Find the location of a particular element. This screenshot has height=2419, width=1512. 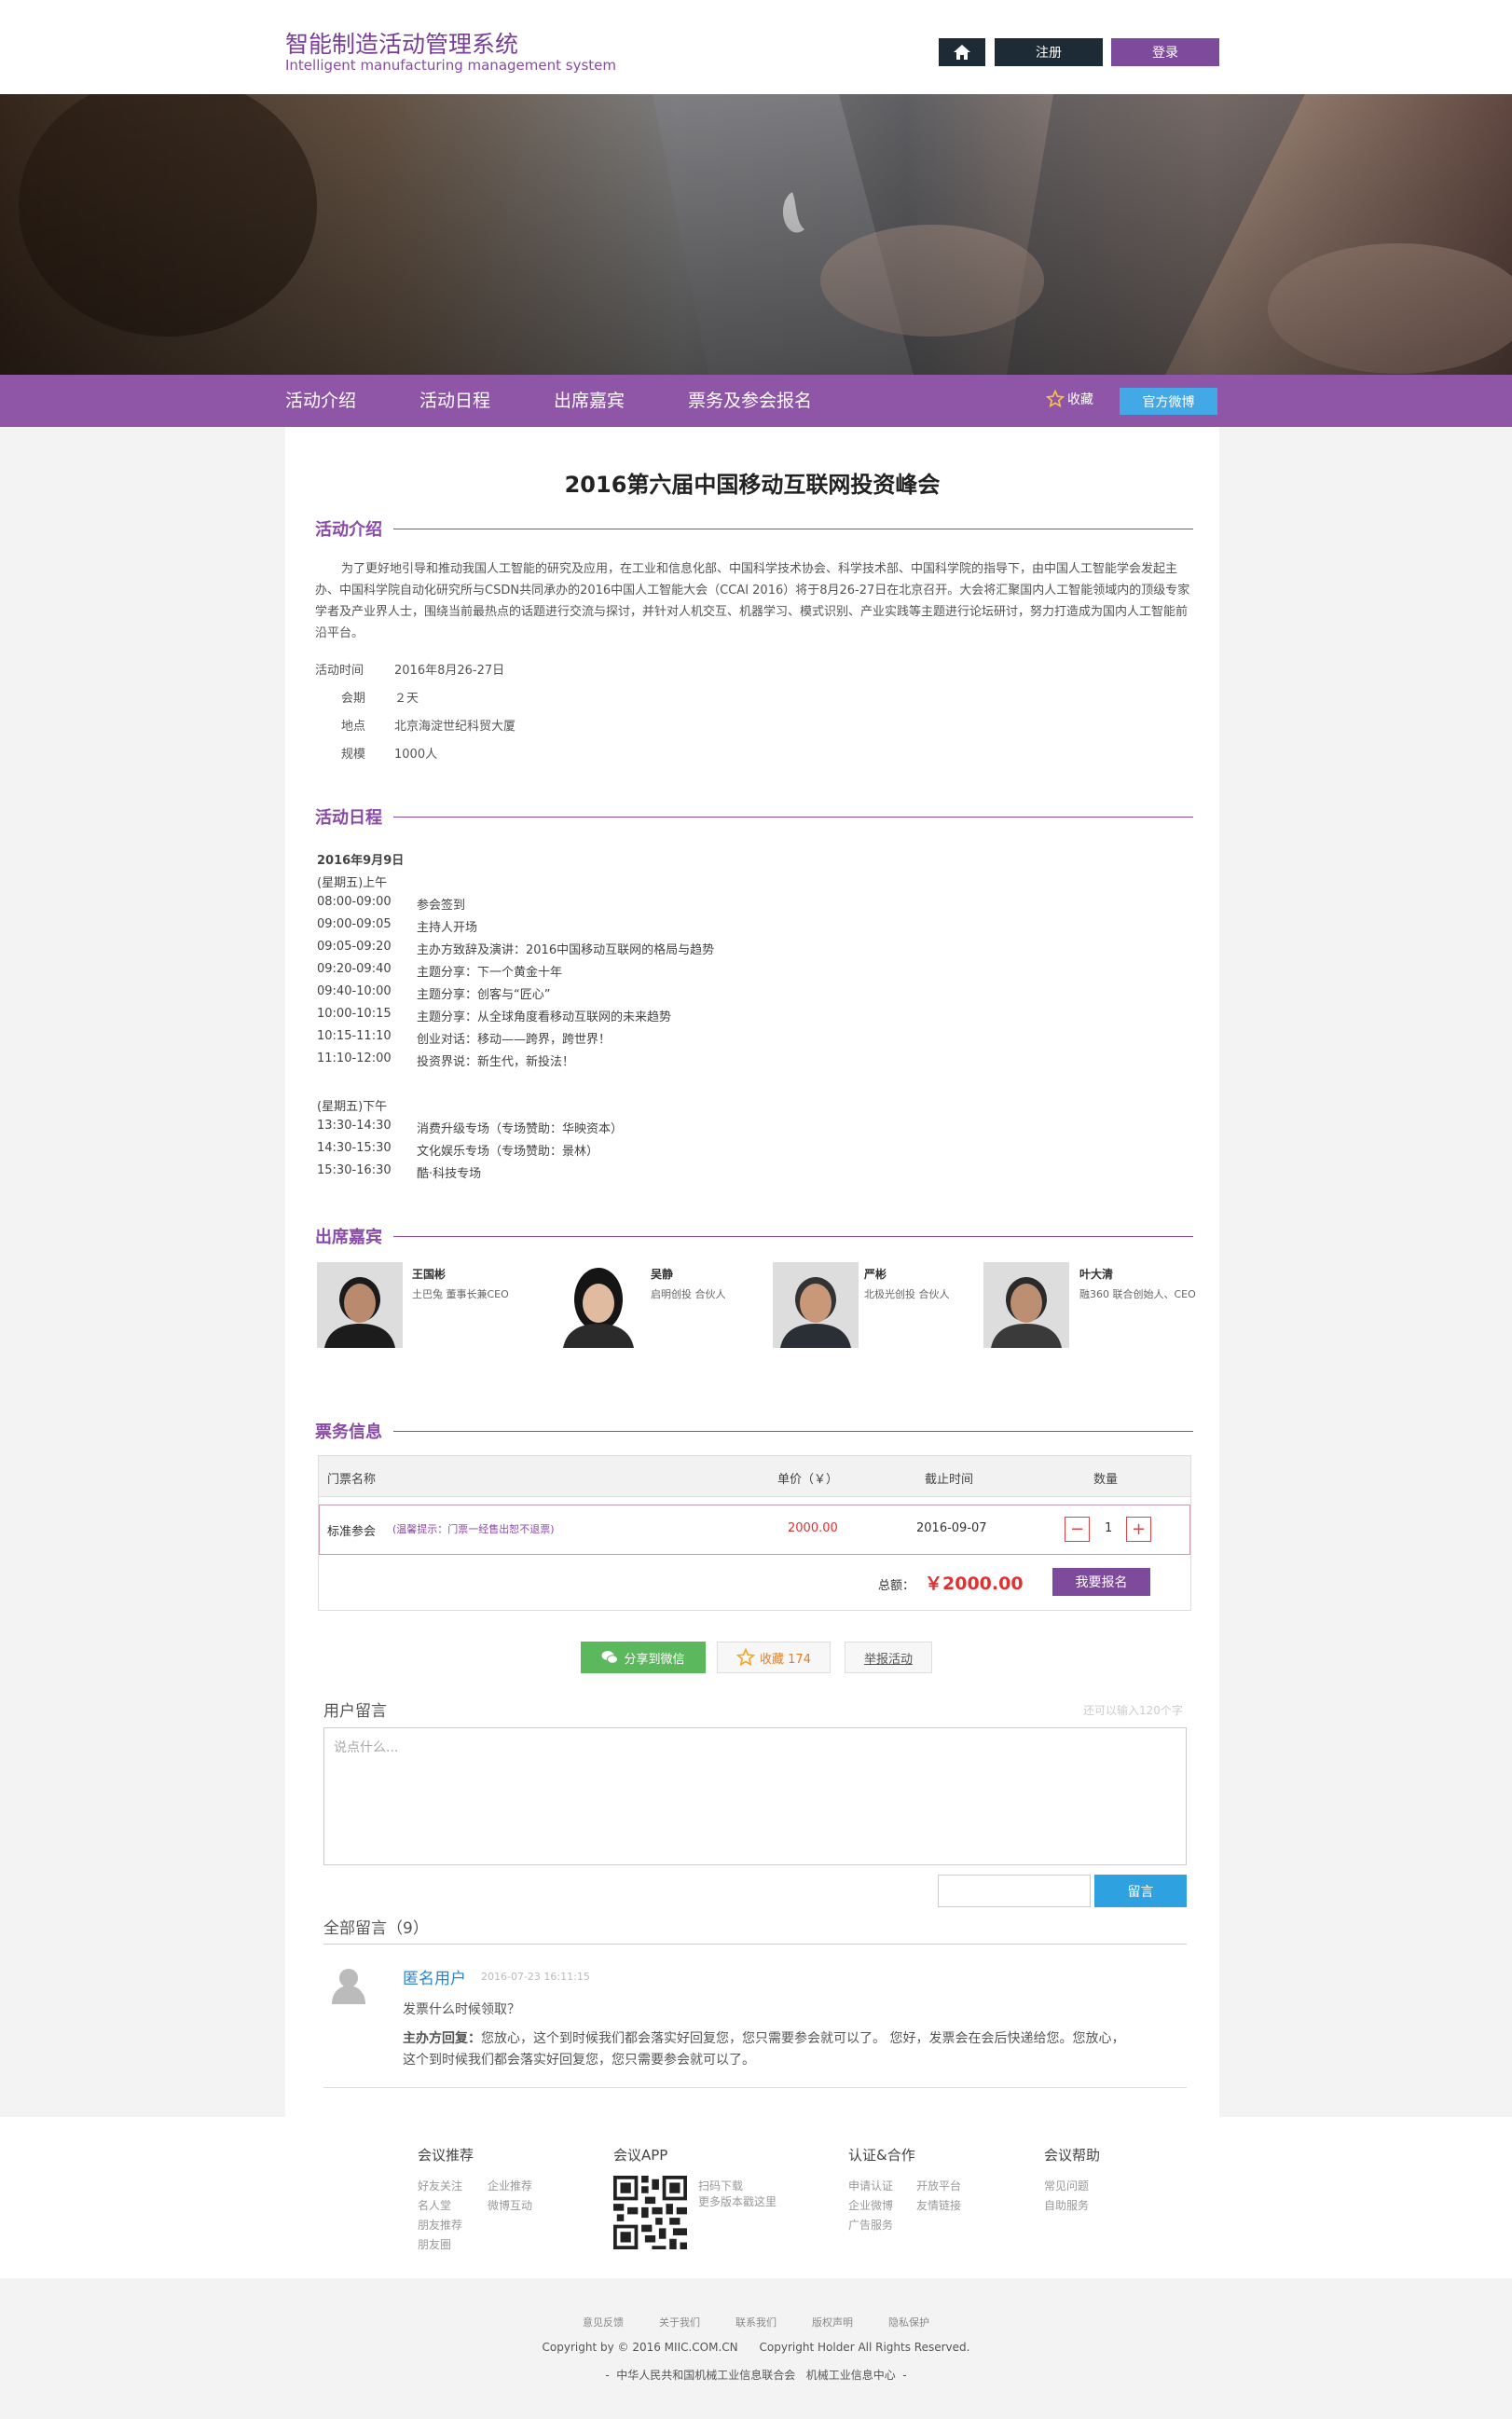

bottom-links: 意见反馈 关于我们 联系我们 版权声明 隐私保护 is located at coordinates (756, 2322).